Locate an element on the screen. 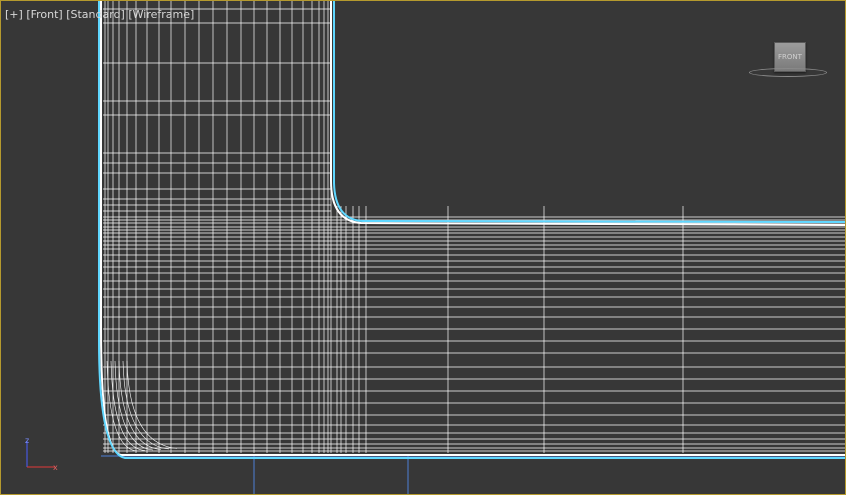  x-axis-label: x is located at coordinates (55, 467).